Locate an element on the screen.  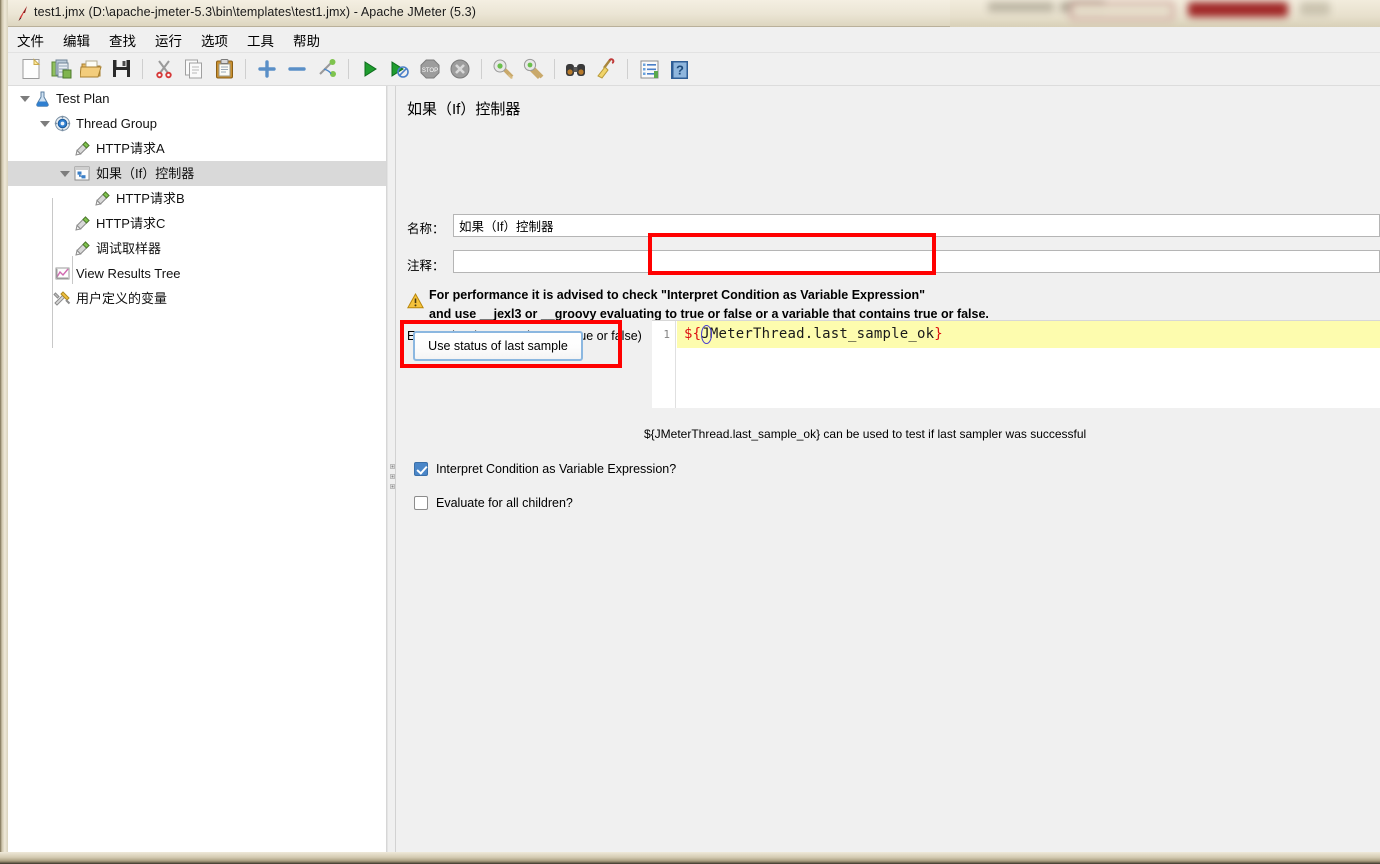
tree-label: Test Plan is located at coordinates (83, 98).